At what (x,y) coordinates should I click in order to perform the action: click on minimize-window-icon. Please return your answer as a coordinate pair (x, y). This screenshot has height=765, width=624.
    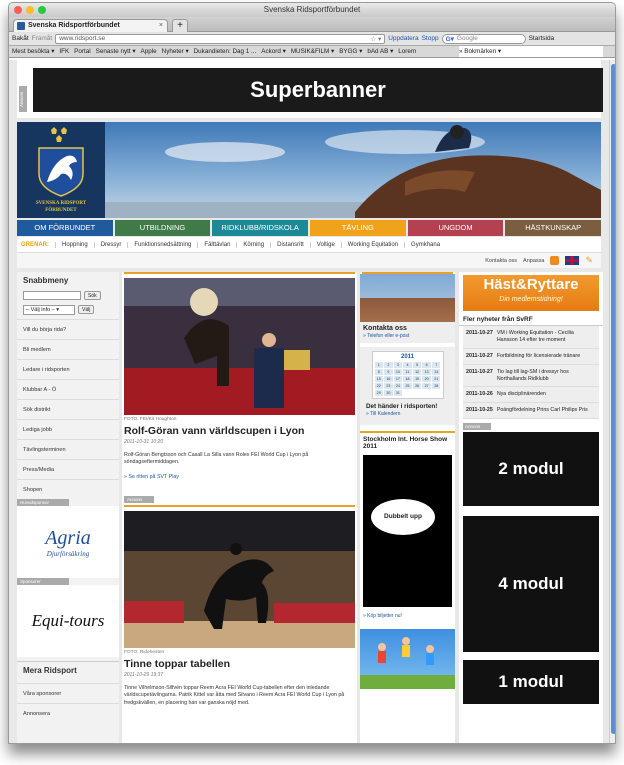
    Looking at the image, I should click on (30, 10).